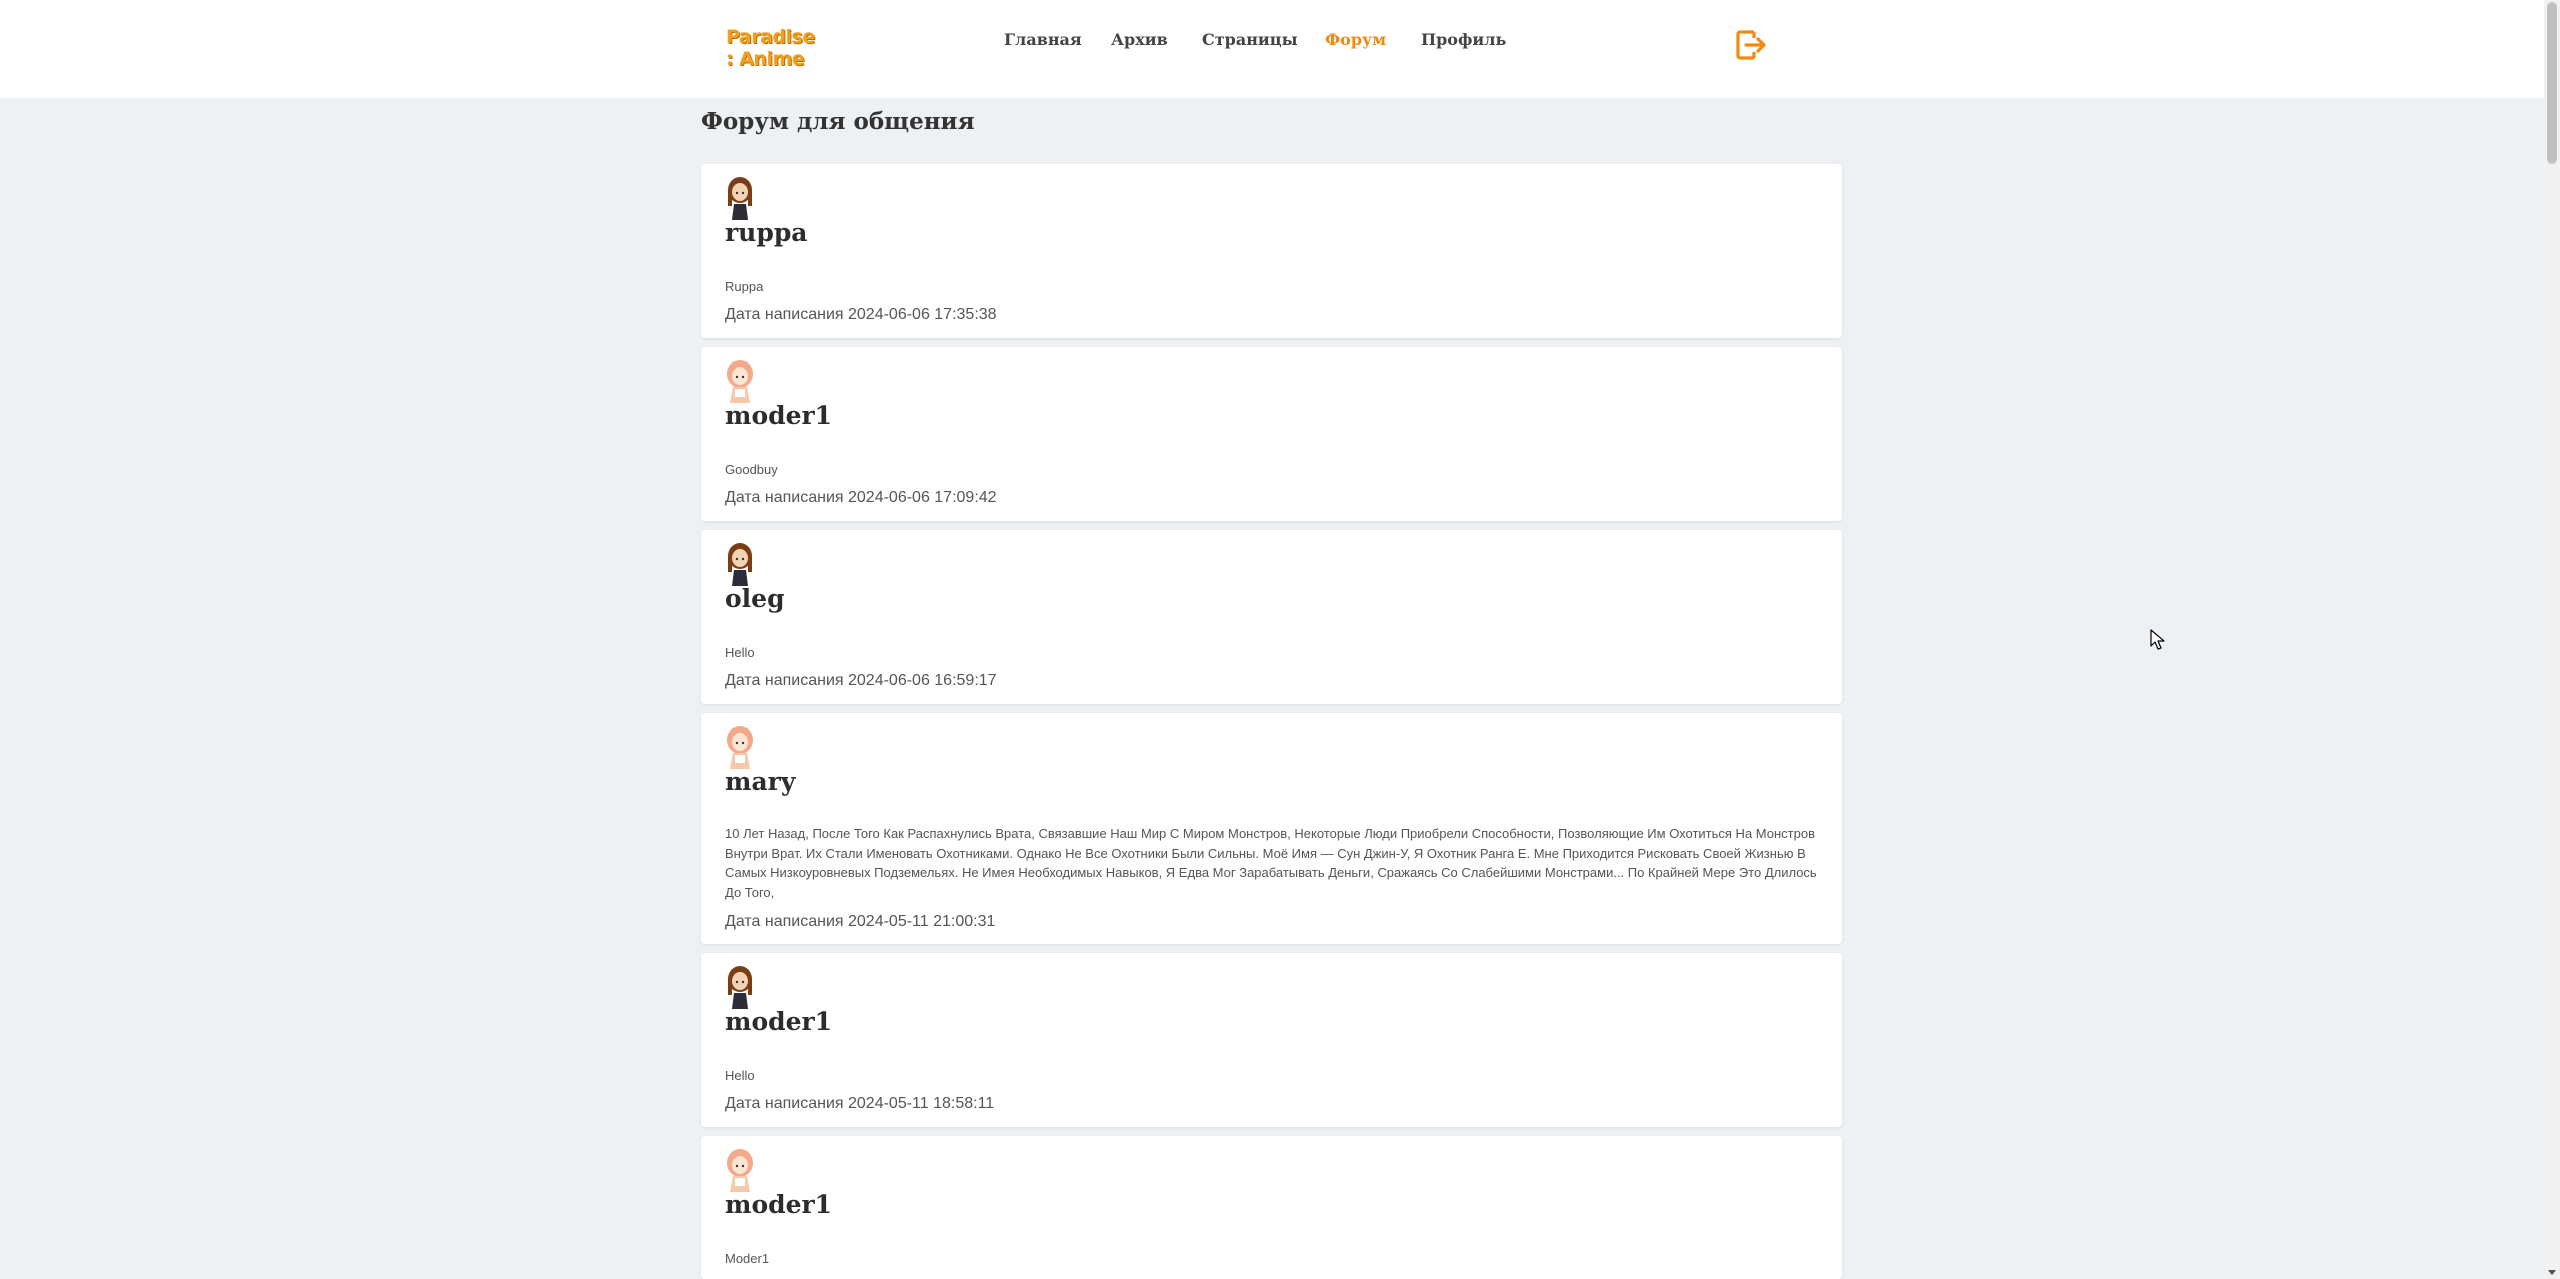 The width and height of the screenshot is (2560, 1279). Describe the element at coordinates (1139, 39) in the screenshot. I see `nav-item-archive: Архив` at that location.